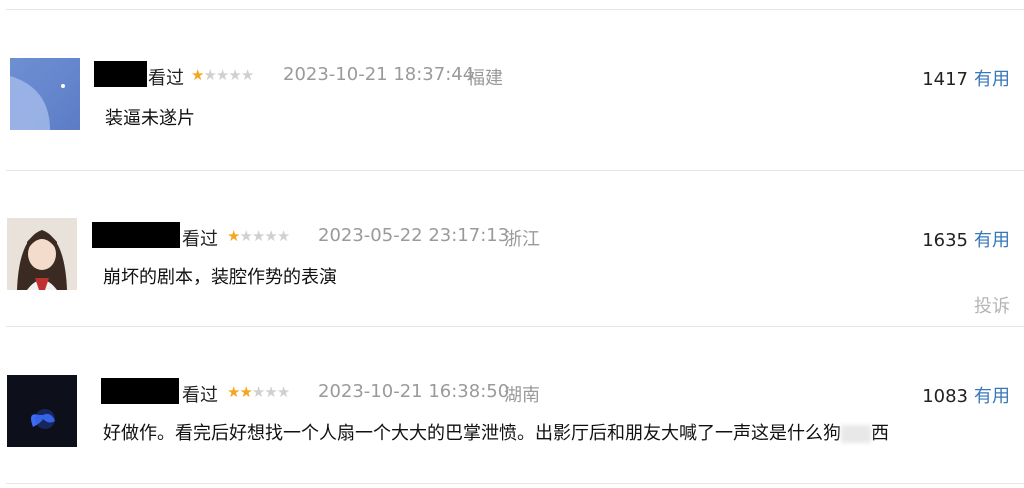 Image resolution: width=1024 pixels, height=488 pixels. Describe the element at coordinates (220, 277) in the screenshot. I see `review-comment: 崩坏的剧本，装腔作势的表演` at that location.